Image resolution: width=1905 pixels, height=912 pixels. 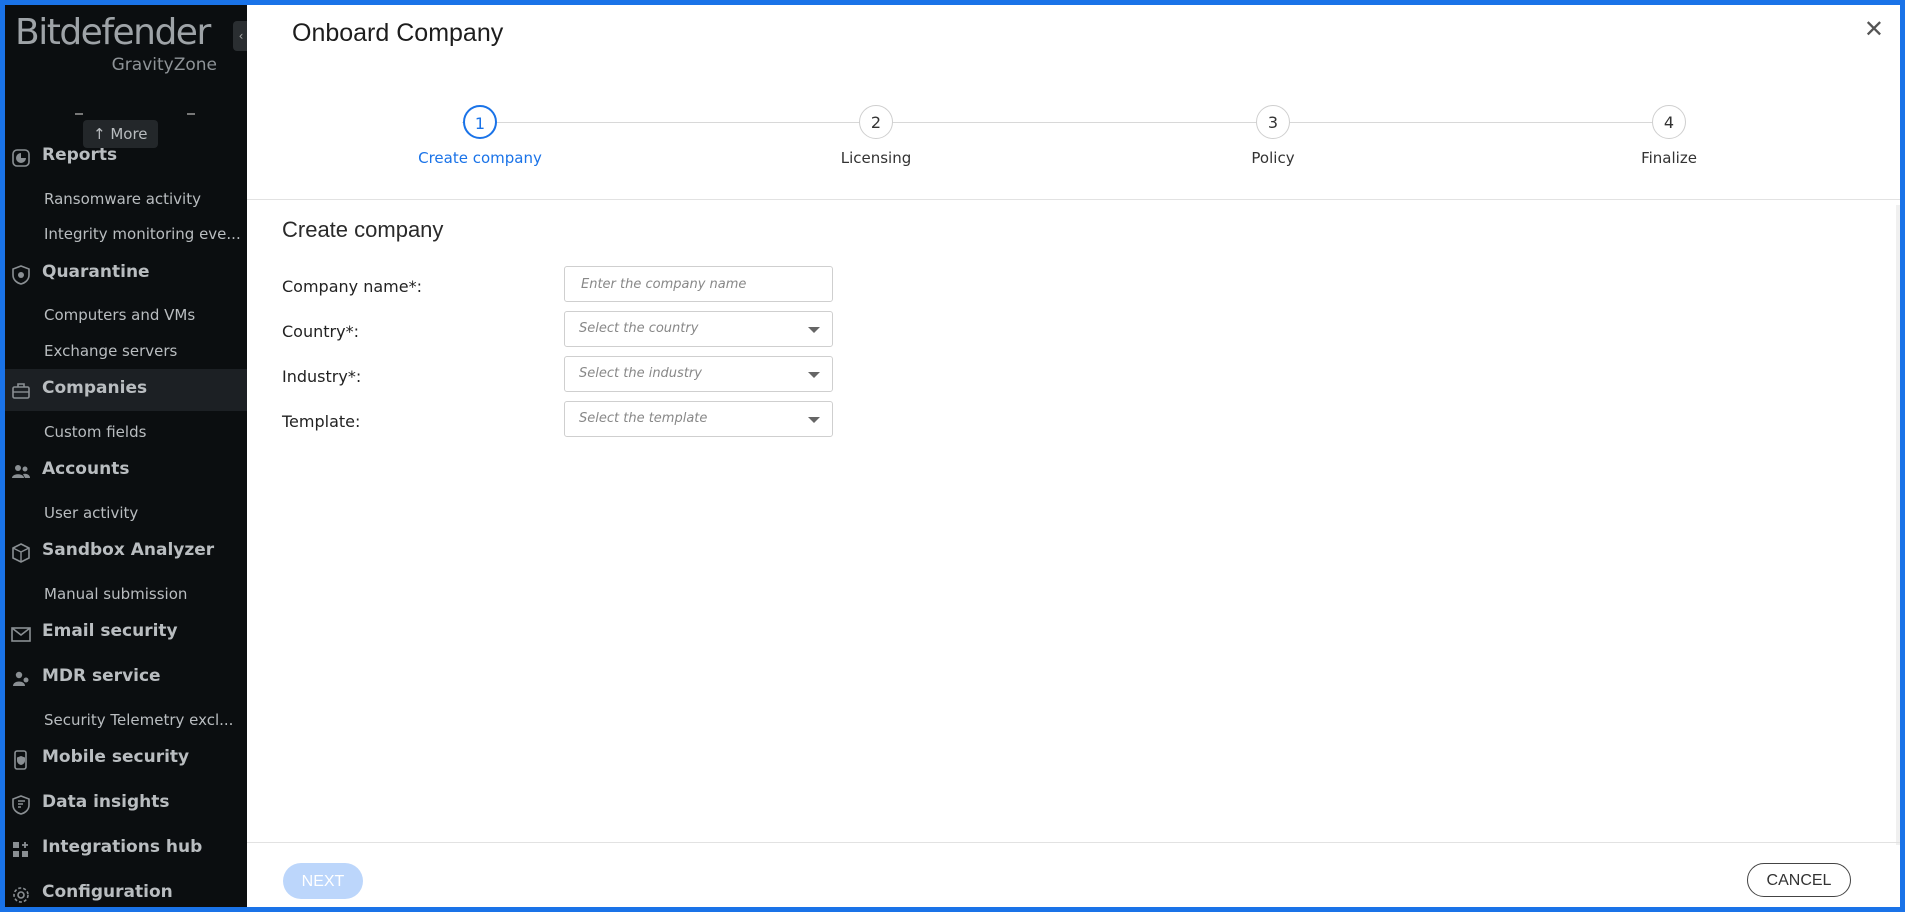 What do you see at coordinates (86, 469) in the screenshot?
I see `nav-accounts-label: Accounts` at bounding box center [86, 469].